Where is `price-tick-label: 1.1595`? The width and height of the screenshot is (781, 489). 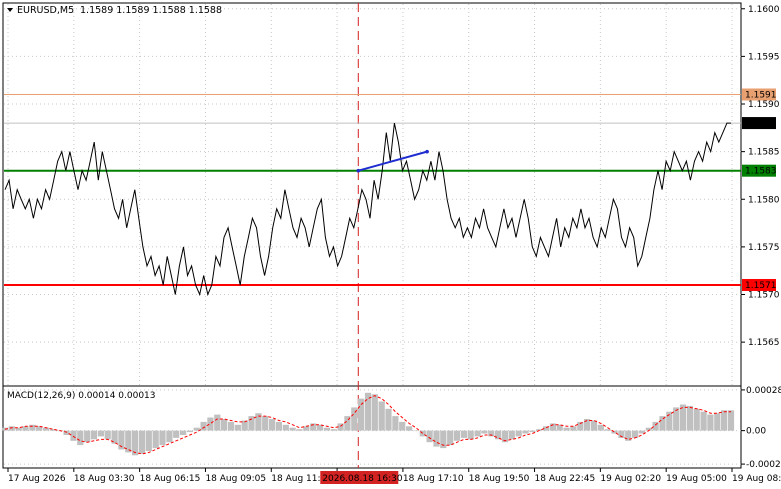
price-tick-label: 1.1595 is located at coordinates (764, 57).